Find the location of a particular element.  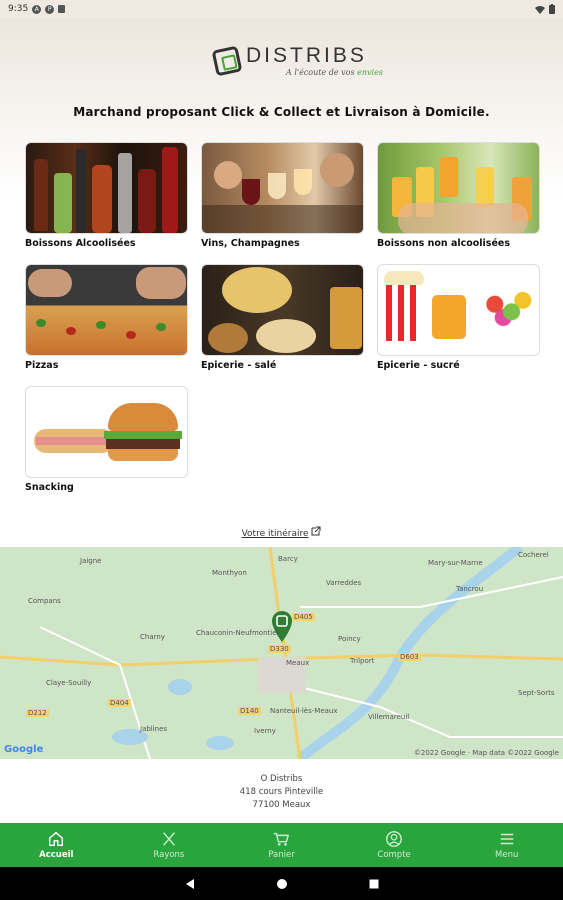

battery-icon is located at coordinates (552, 9).